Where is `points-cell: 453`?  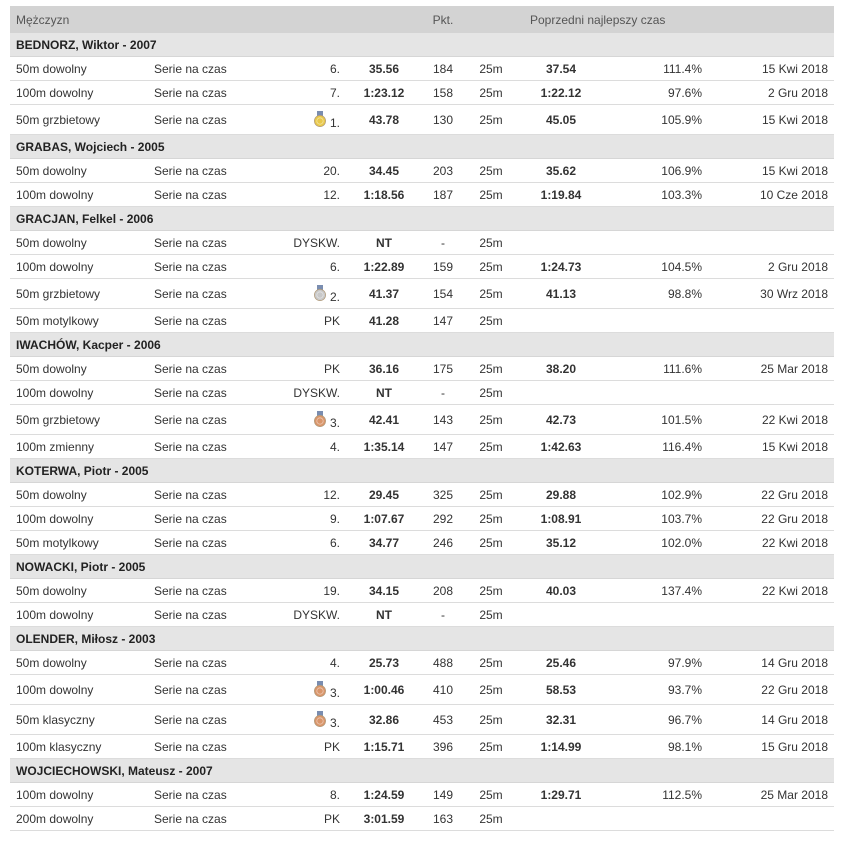 points-cell: 453 is located at coordinates (443, 719).